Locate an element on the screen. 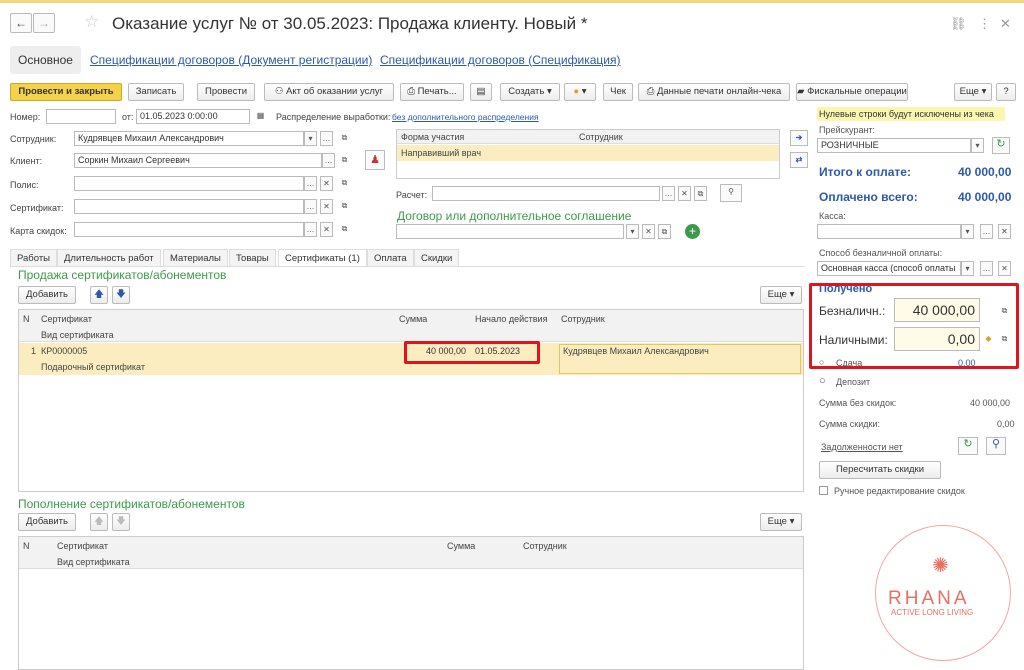 This screenshot has width=1024, height=670. sales-more-button: Еще ▾ is located at coordinates (781, 295).